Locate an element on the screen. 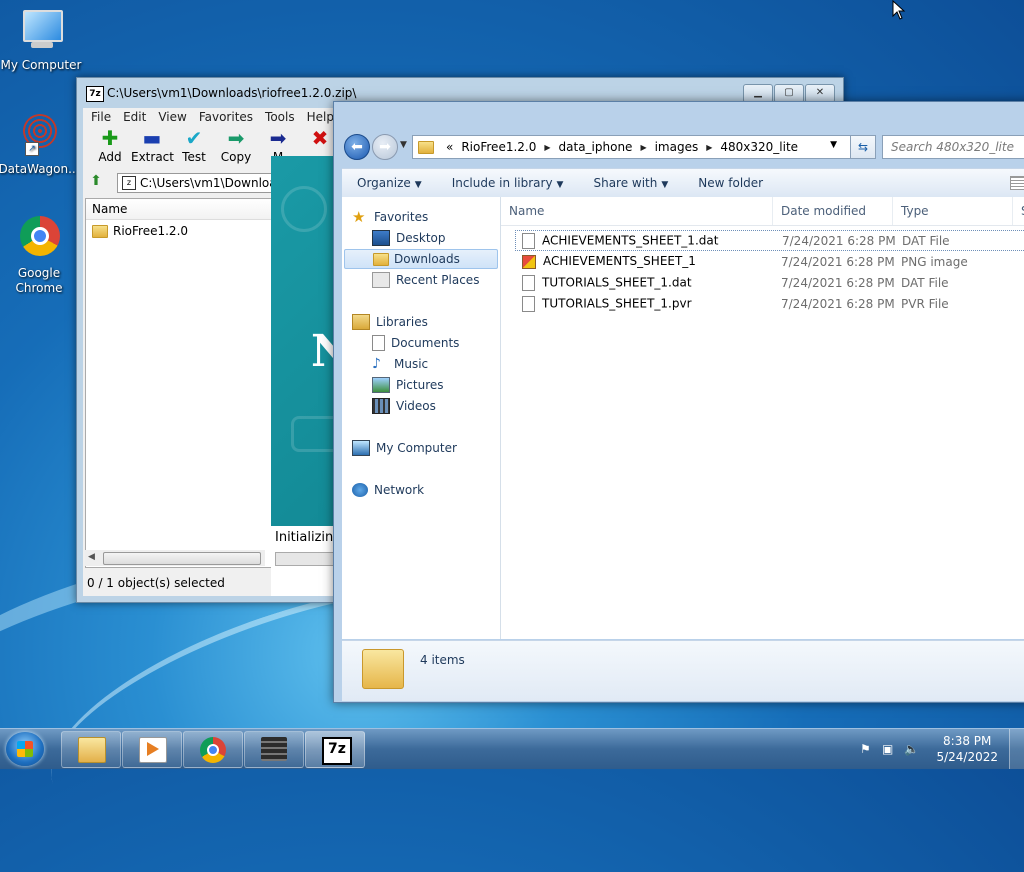 This screenshot has height=872, width=1024. view-options-icon is located at coordinates (1017, 183).